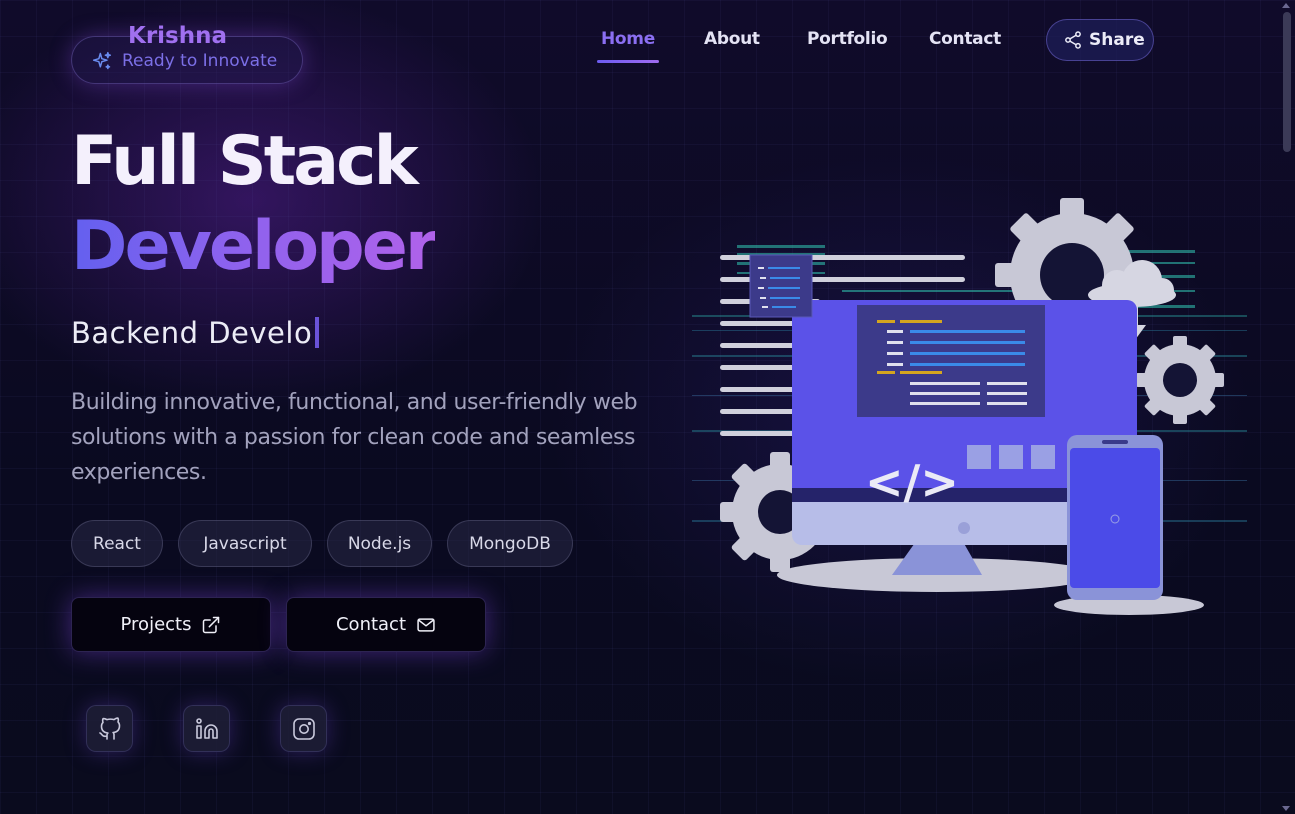 This screenshot has width=1295, height=814. I want to click on tech-tag-javascript: Javascript, so click(245, 543).